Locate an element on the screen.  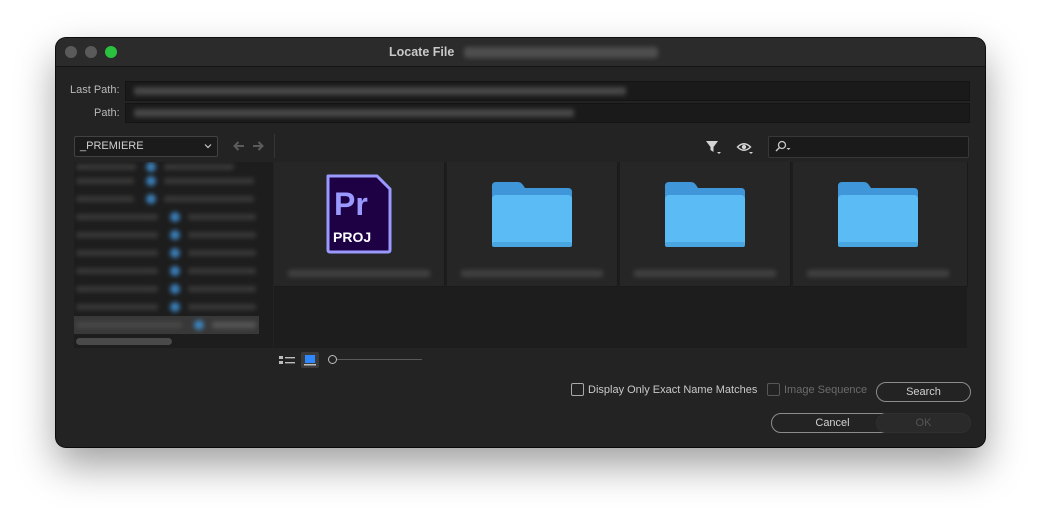
premiere-project-icon: Pr PROJ is located at coordinates (359, 214).